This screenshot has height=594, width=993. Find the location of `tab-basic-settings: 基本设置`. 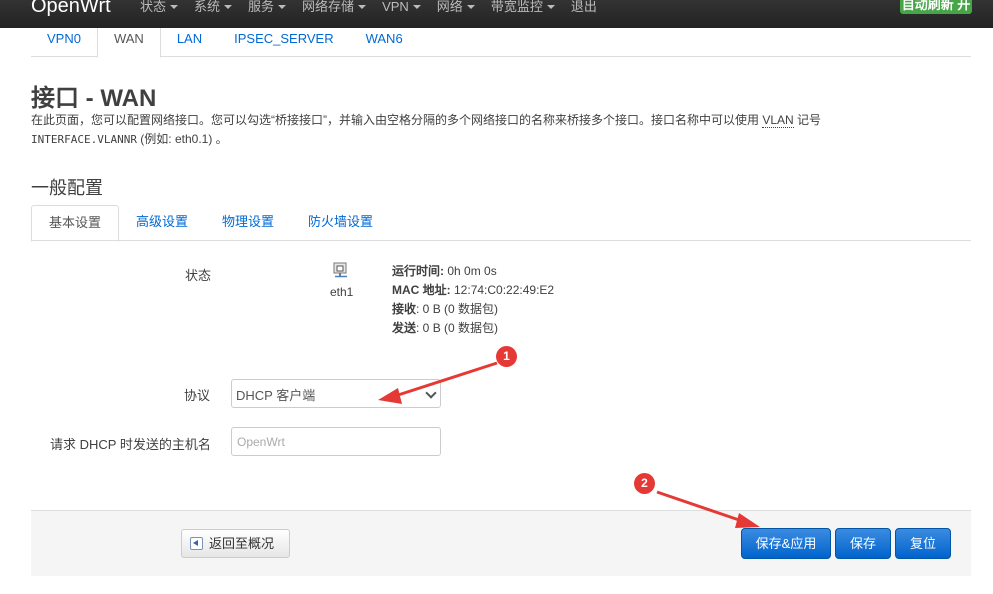

tab-basic-settings: 基本设置 is located at coordinates (75, 223).